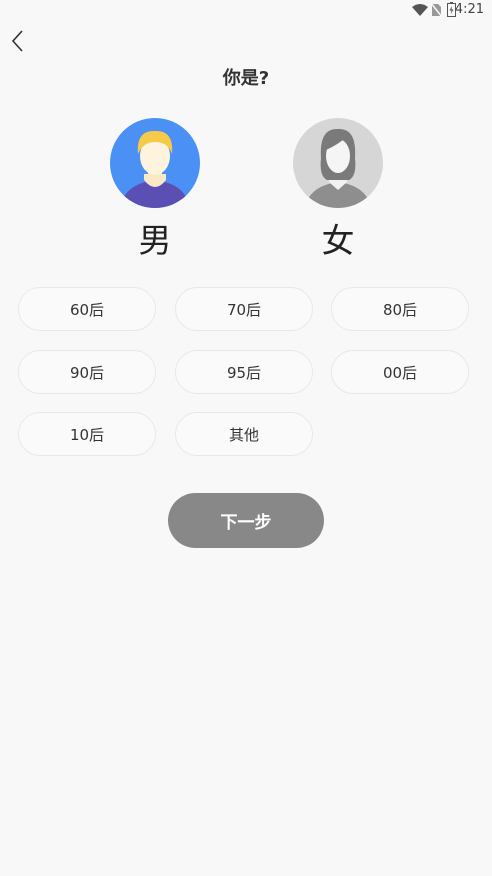 This screenshot has width=492, height=876. I want to click on gender-label-male: 男, so click(155, 240).